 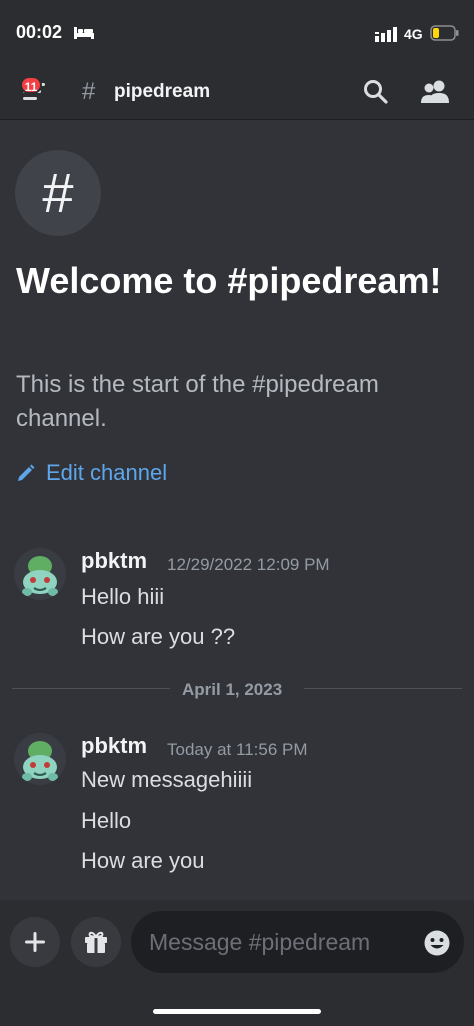 I want to click on signal-icon, so click(x=386, y=34).